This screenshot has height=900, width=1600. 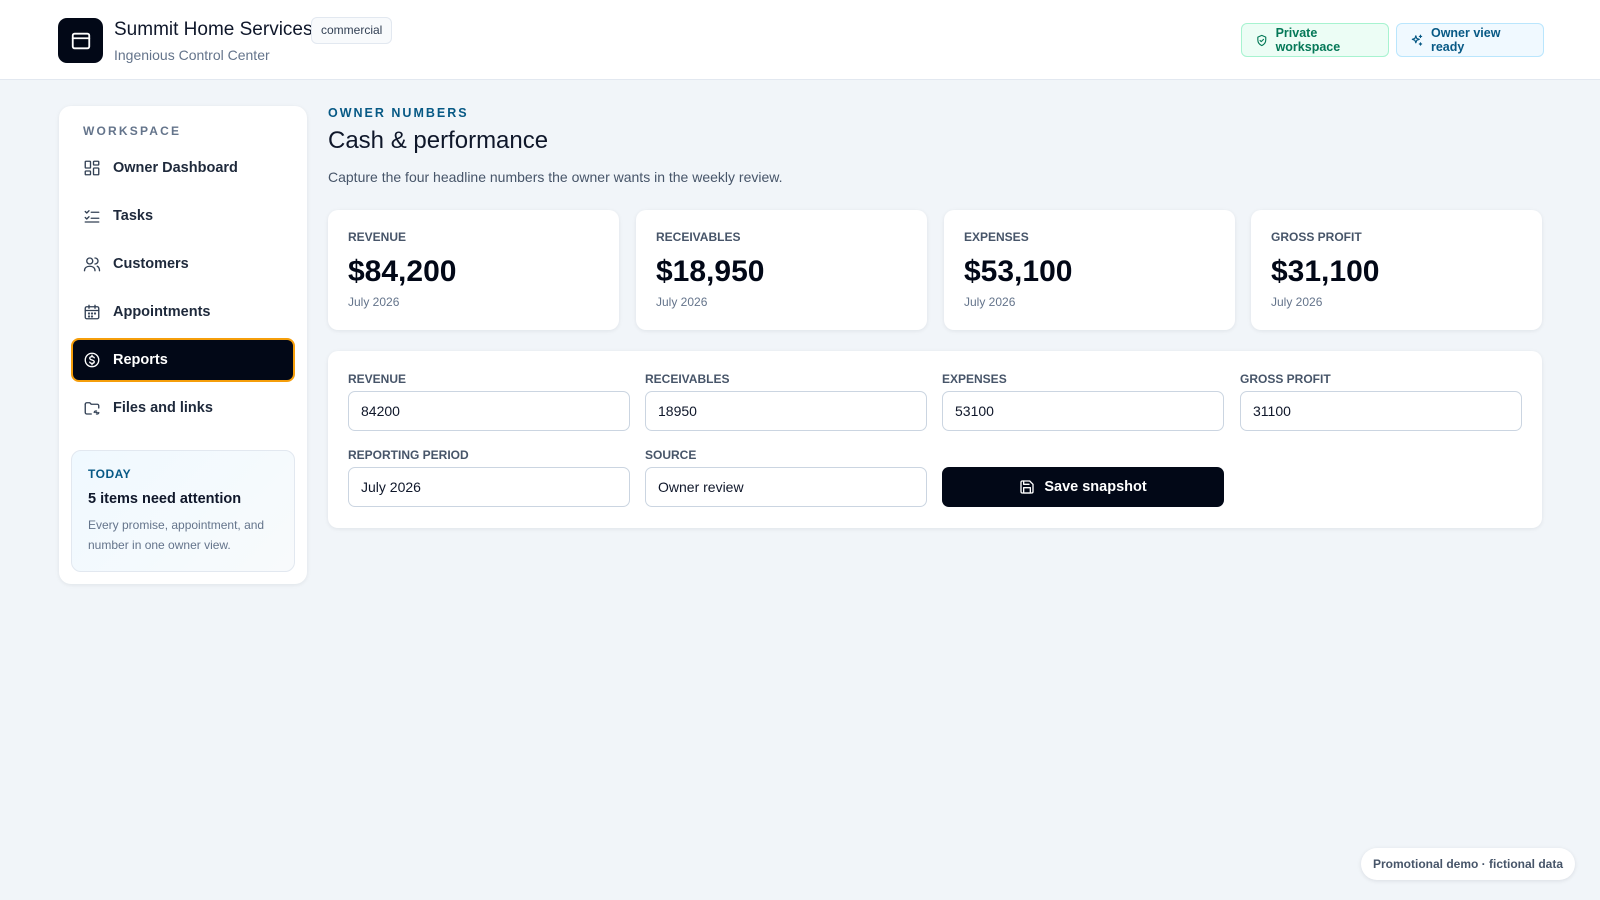 I want to click on brand-subtitle: Ingenious Control Center, so click(x=192, y=55).